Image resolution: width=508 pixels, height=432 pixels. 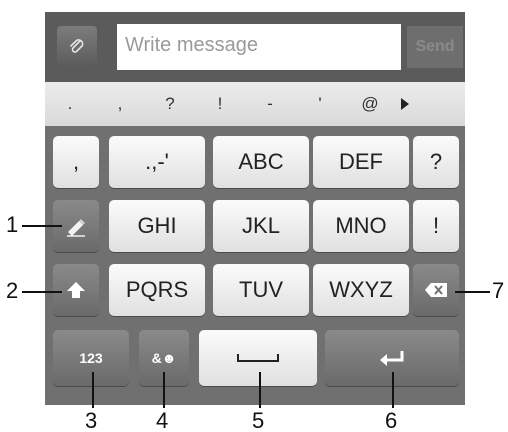 I want to click on space-button, so click(x=258, y=358).